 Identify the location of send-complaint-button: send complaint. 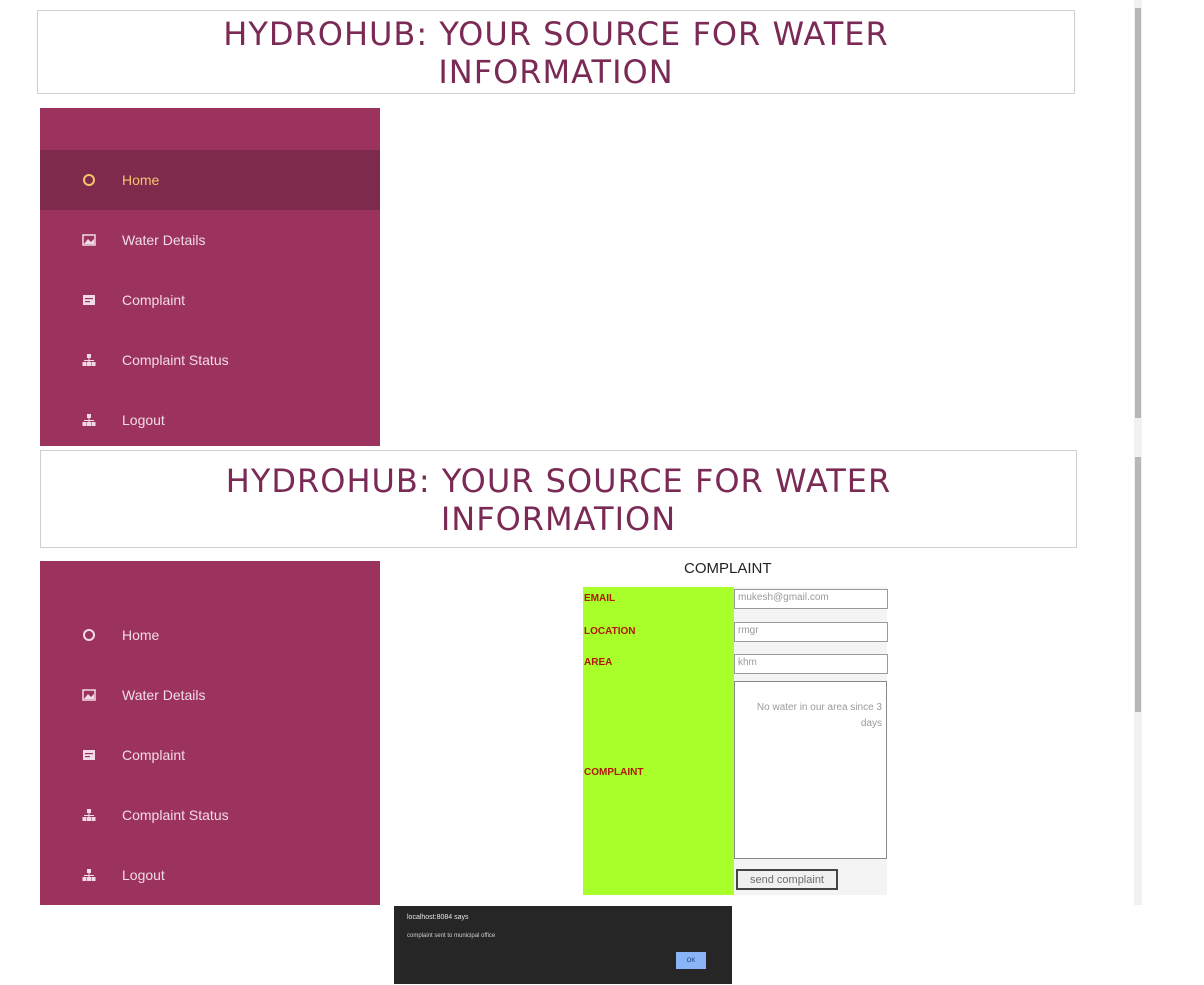
(787, 879).